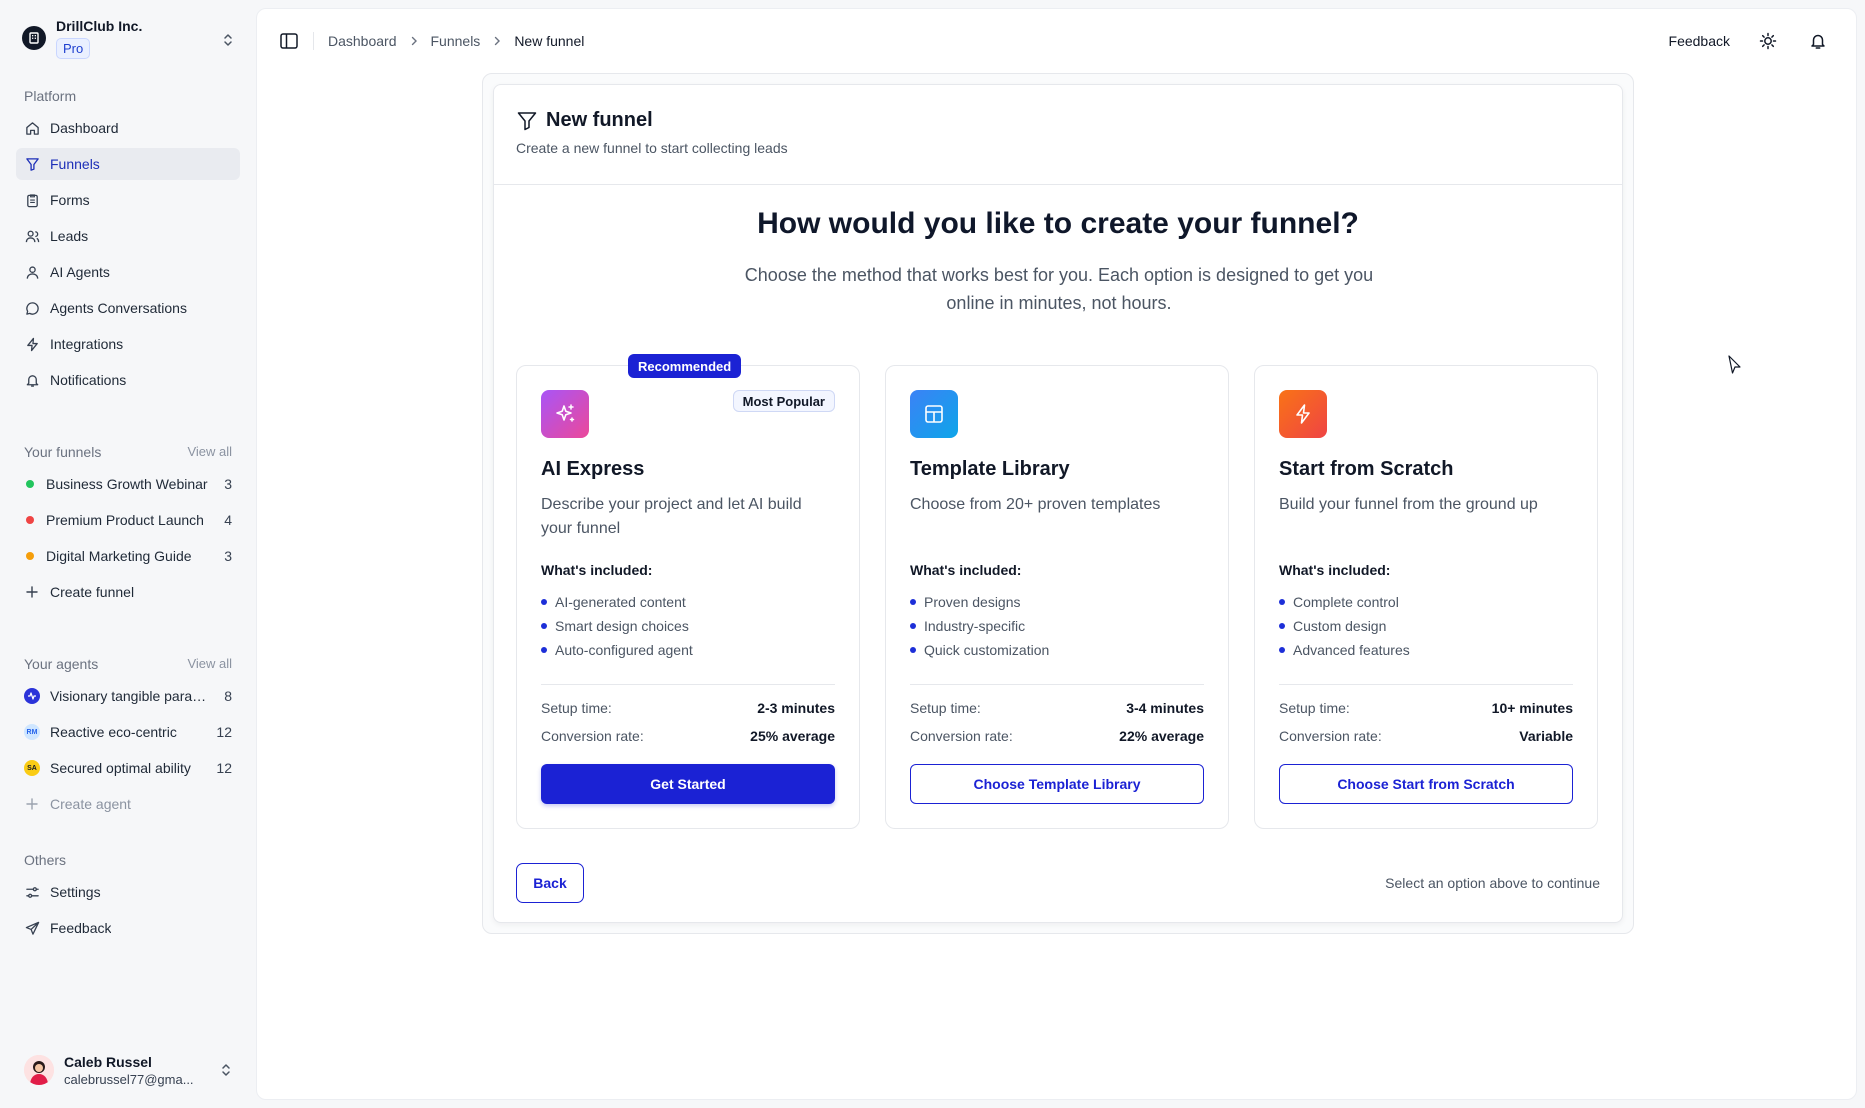  Describe the element at coordinates (128, 200) in the screenshot. I see `sidebar-item-forms: Forms` at that location.